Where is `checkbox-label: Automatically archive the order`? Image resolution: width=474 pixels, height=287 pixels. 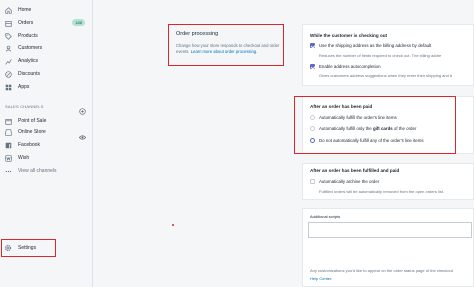
checkbox-label: Automatically archive the order is located at coordinates (349, 181).